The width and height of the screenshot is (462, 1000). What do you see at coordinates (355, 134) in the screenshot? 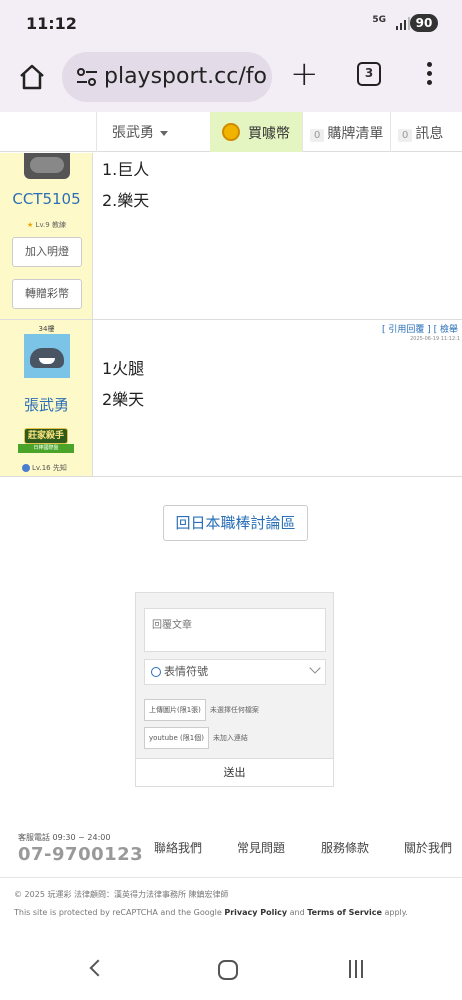
I see `cart-label: 購牌清單` at bounding box center [355, 134].